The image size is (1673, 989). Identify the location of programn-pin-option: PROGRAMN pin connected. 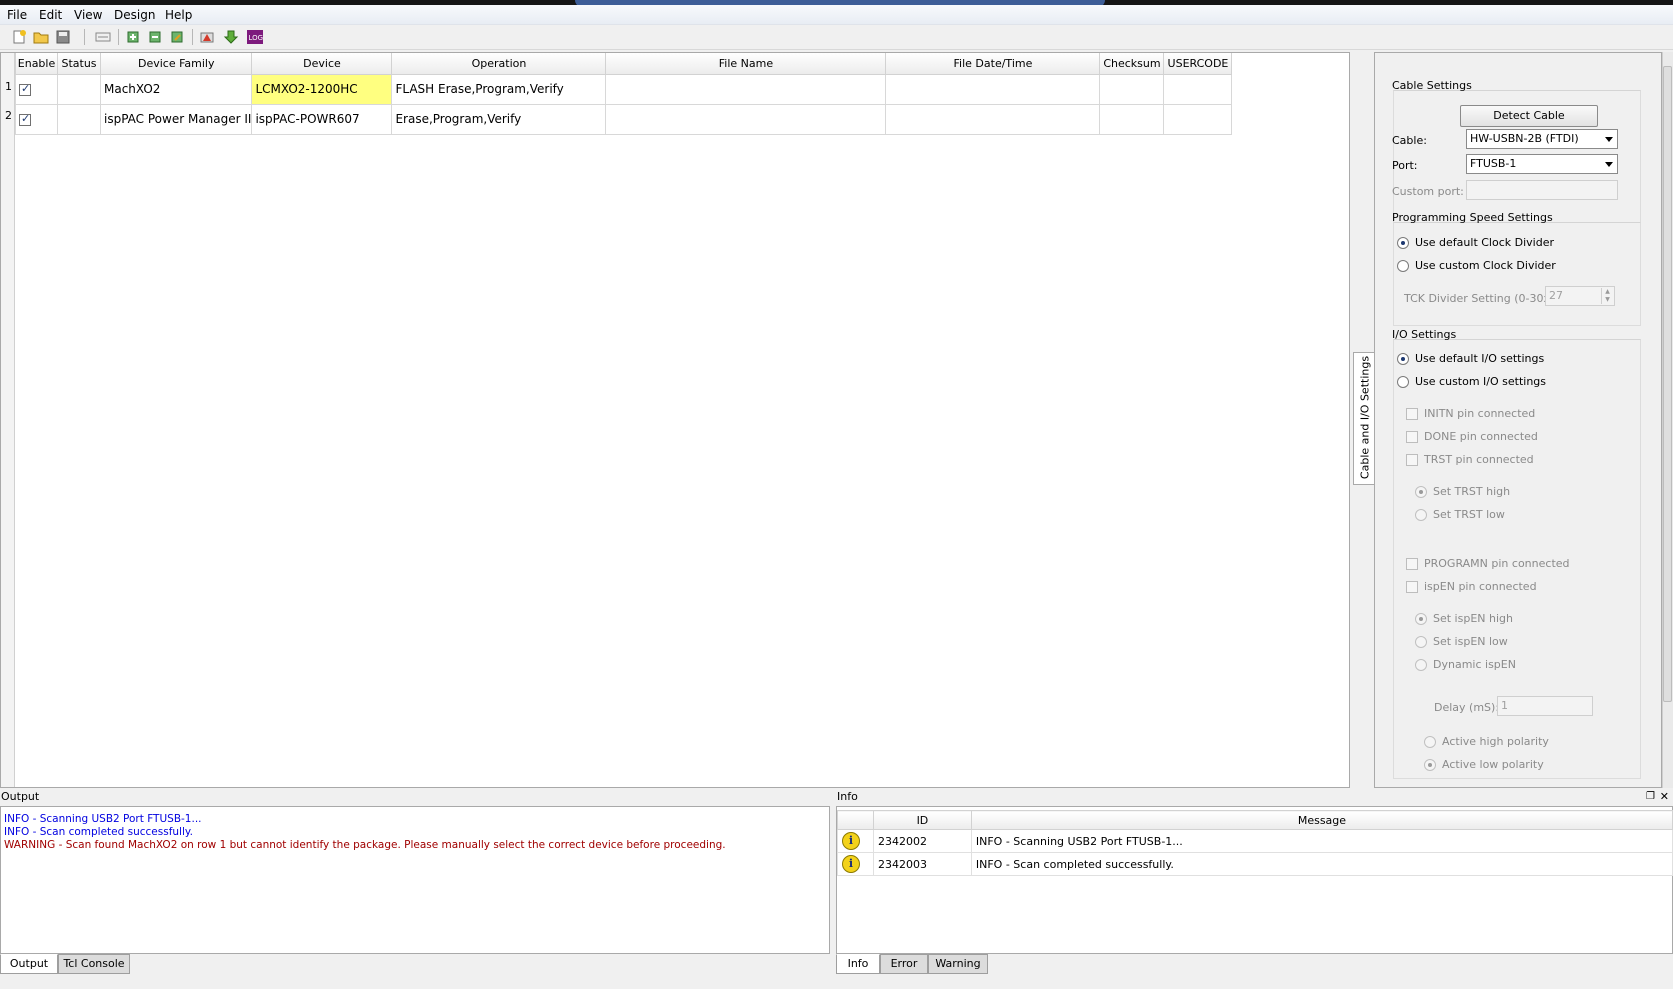
(1488, 563).